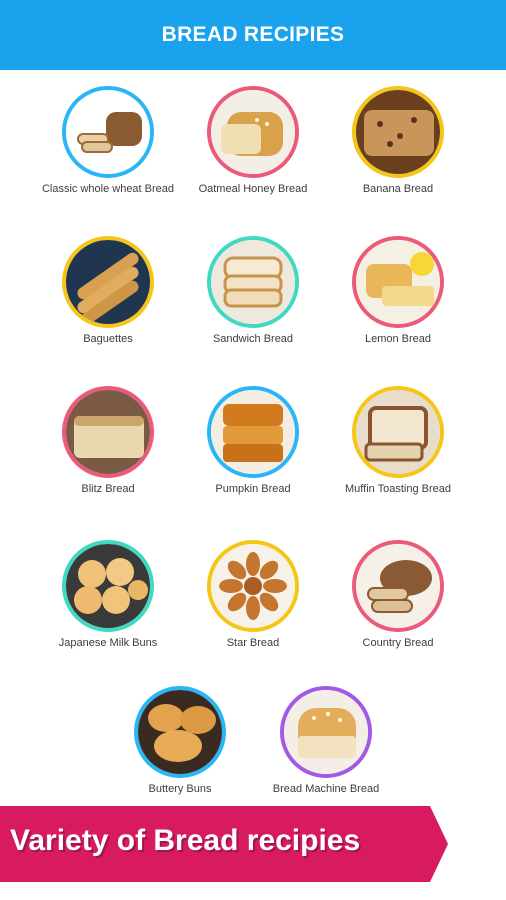 Image resolution: width=506 pixels, height=900 pixels. I want to click on recipe-label: Buttery Buns, so click(180, 789).